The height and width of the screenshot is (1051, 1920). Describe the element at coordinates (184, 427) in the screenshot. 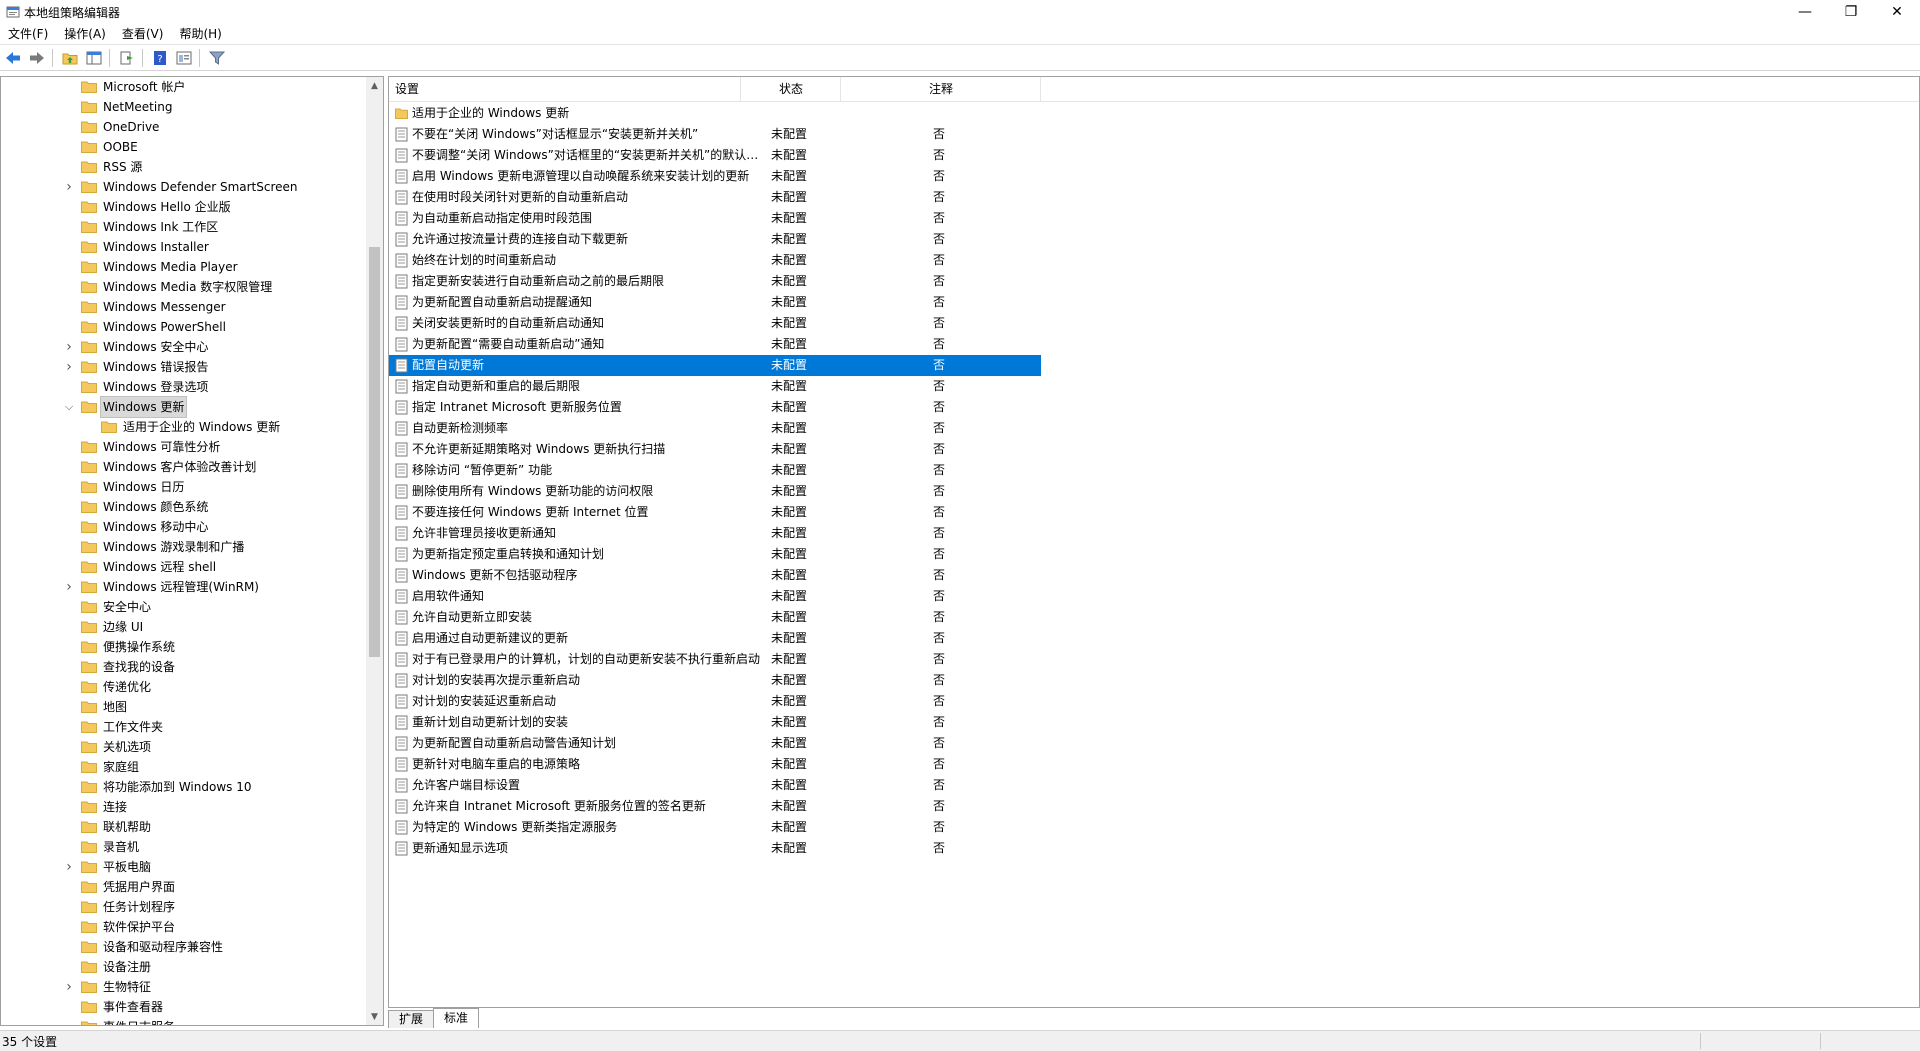

I see `tree-item: 适用于企业的 Windows 更新` at that location.